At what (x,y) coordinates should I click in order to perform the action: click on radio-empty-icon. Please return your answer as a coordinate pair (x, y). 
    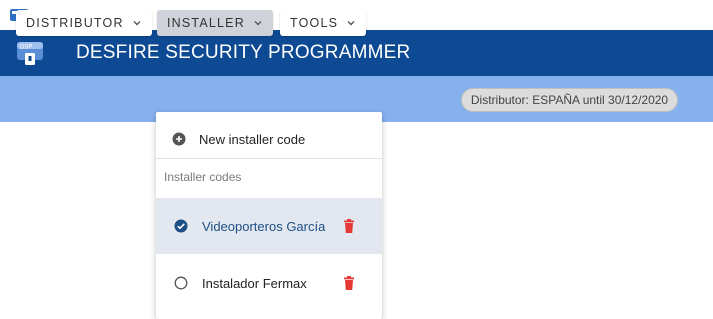
    Looking at the image, I should click on (181, 283).